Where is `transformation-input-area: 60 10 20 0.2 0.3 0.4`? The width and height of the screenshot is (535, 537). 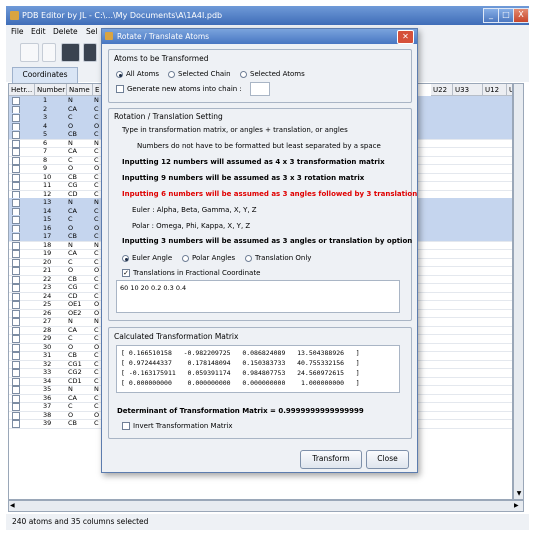
transformation-input-area: 60 10 20 0.2 0.3 0.4 is located at coordinates (258, 296).